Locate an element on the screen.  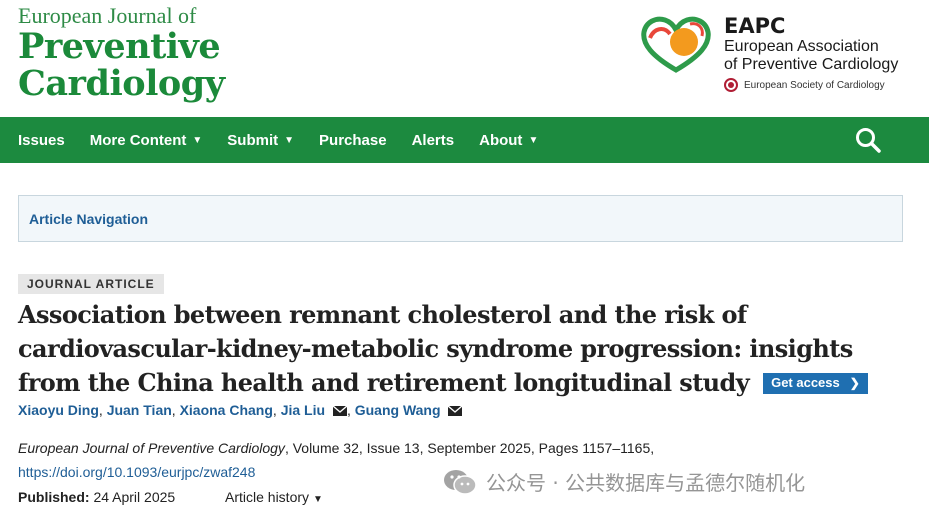
eapc-heart-logo is located at coordinates (676, 44).